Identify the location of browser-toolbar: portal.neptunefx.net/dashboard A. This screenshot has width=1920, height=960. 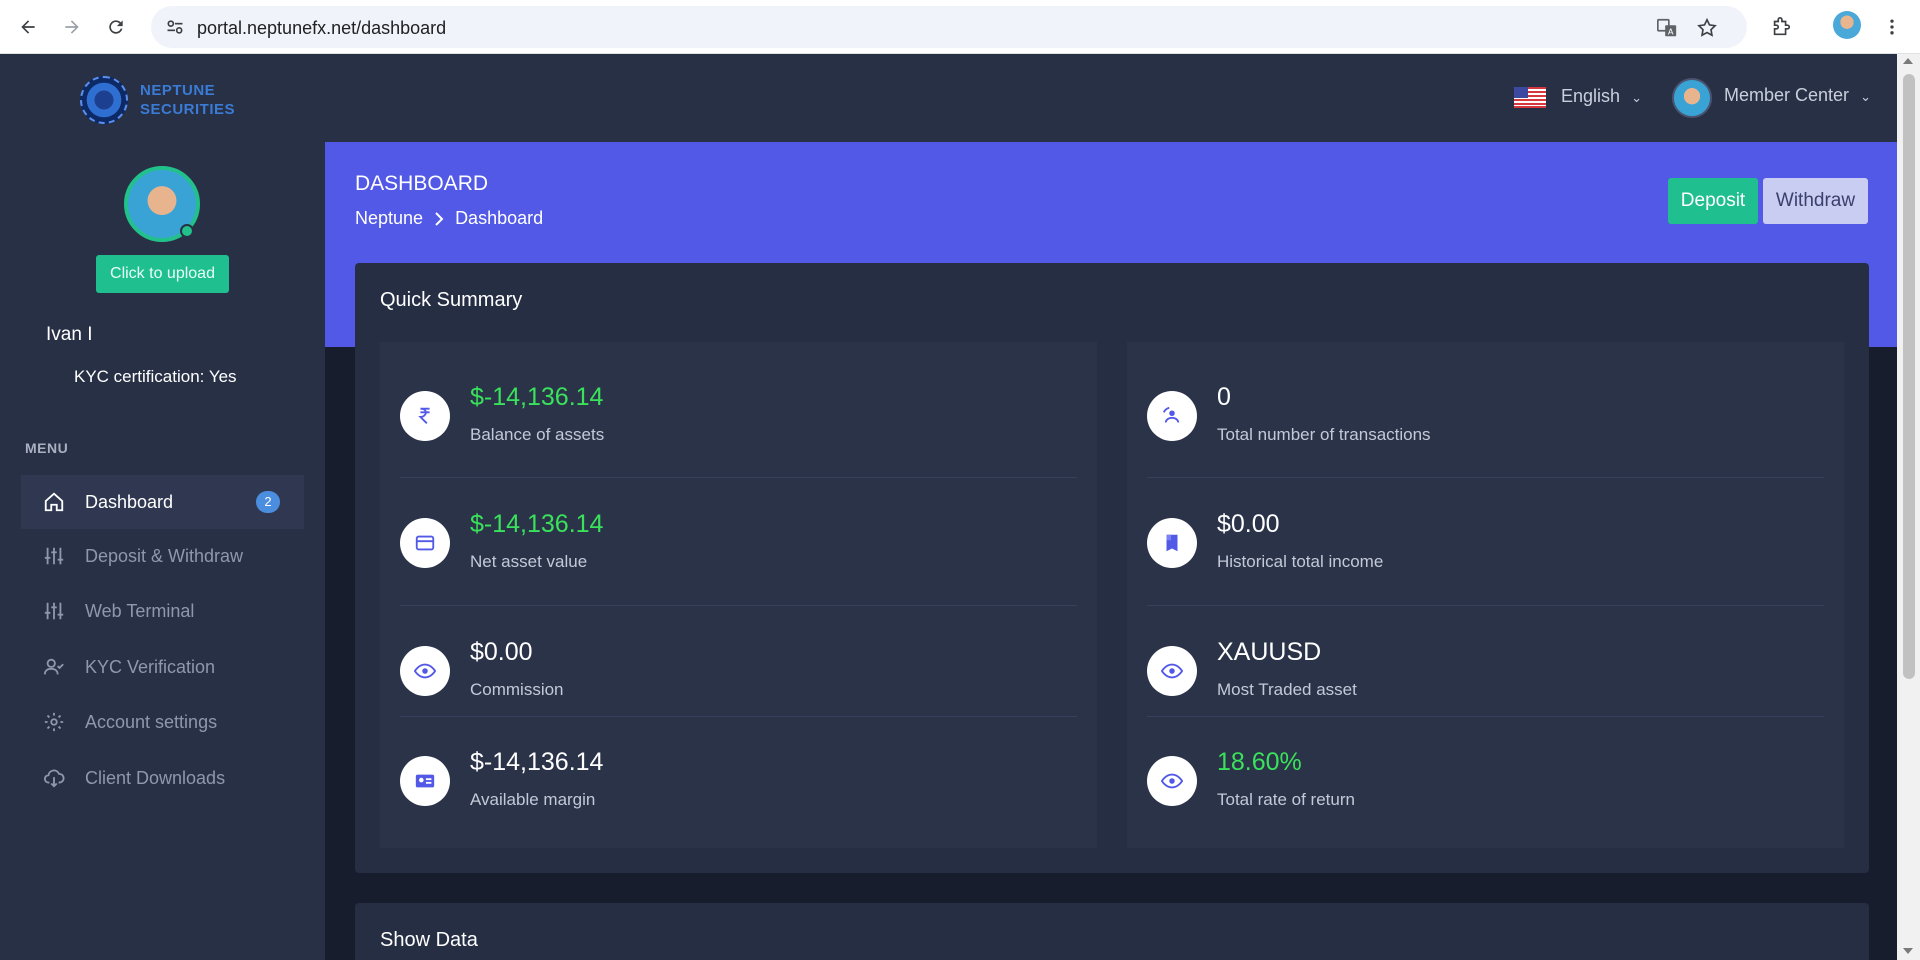
(960, 27).